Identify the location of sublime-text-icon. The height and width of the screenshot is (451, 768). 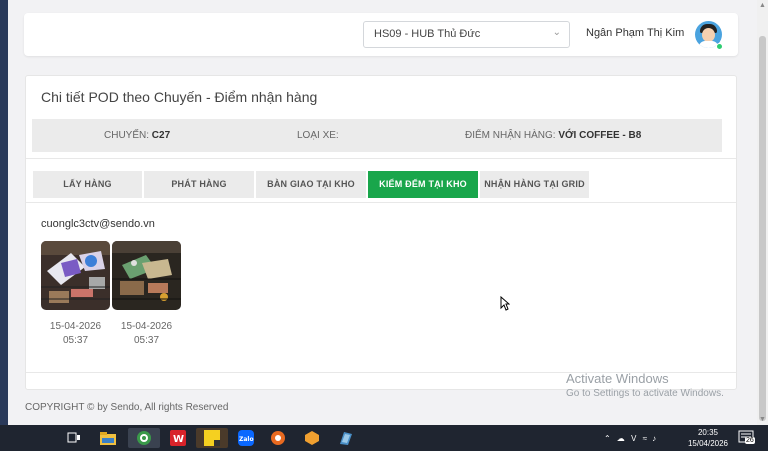
(312, 438).